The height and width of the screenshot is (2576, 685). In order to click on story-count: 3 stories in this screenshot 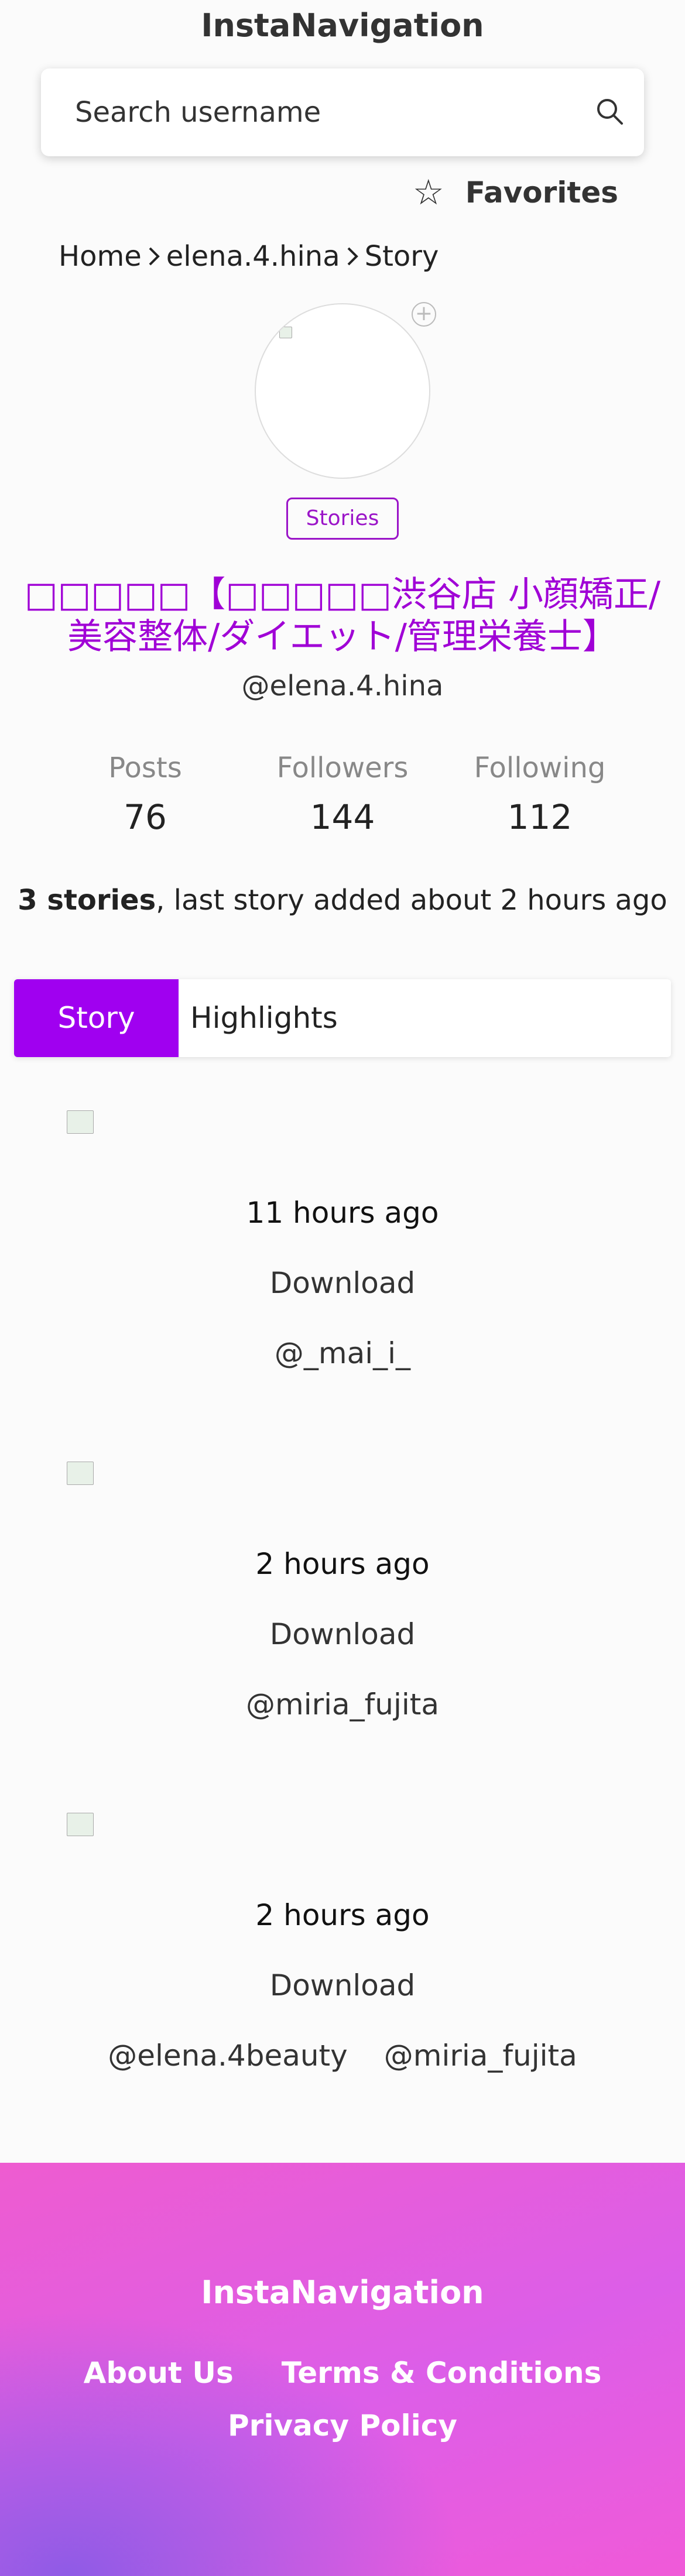, I will do `click(87, 900)`.